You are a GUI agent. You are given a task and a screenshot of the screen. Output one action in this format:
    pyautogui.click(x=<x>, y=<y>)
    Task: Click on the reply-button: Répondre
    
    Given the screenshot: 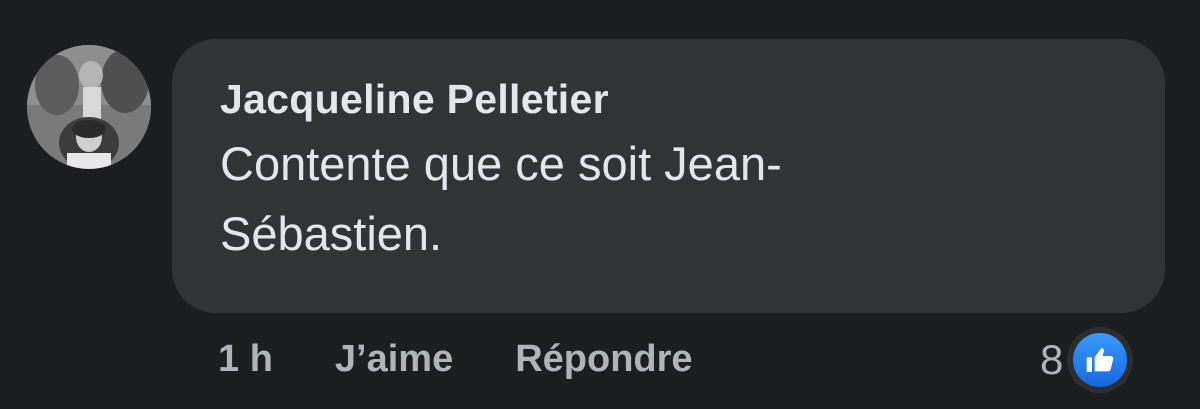 What is the action you would take?
    pyautogui.click(x=603, y=359)
    